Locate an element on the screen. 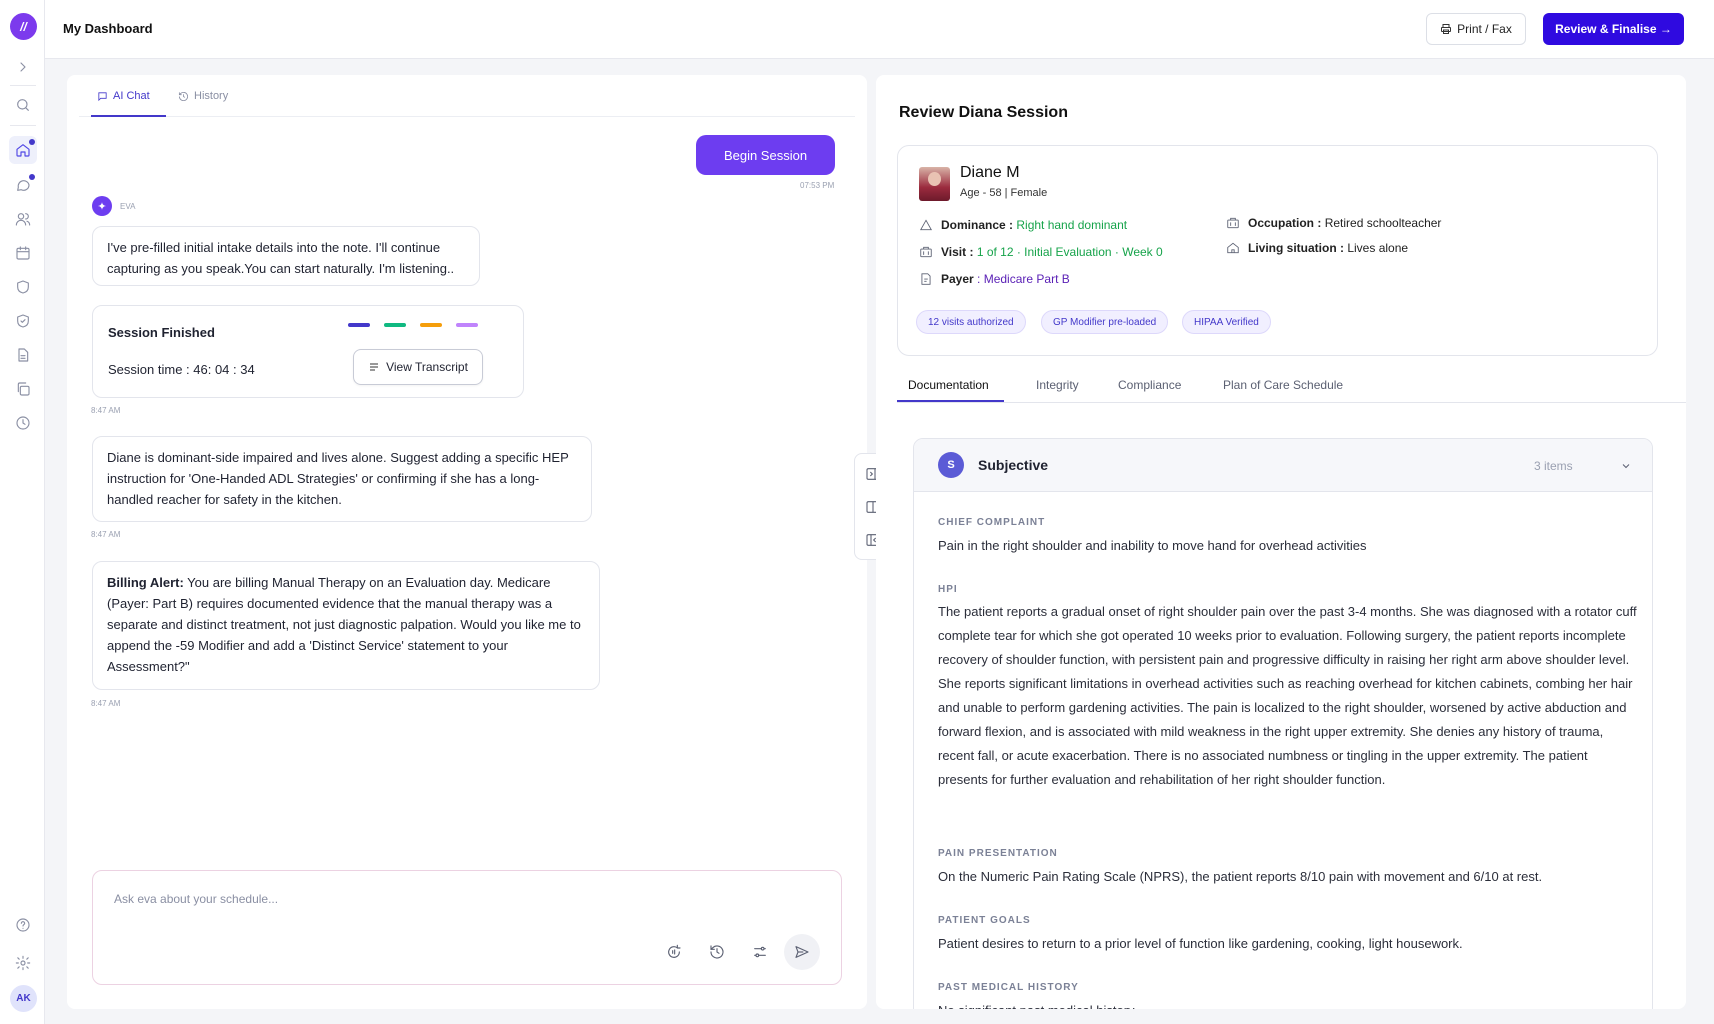 The width and height of the screenshot is (1714, 1024). hpi-label: HPI is located at coordinates (948, 589).